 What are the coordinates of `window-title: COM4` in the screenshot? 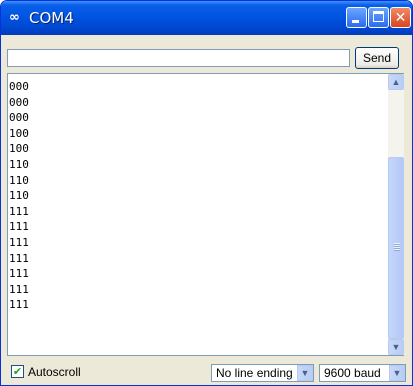 It's located at (51, 18).